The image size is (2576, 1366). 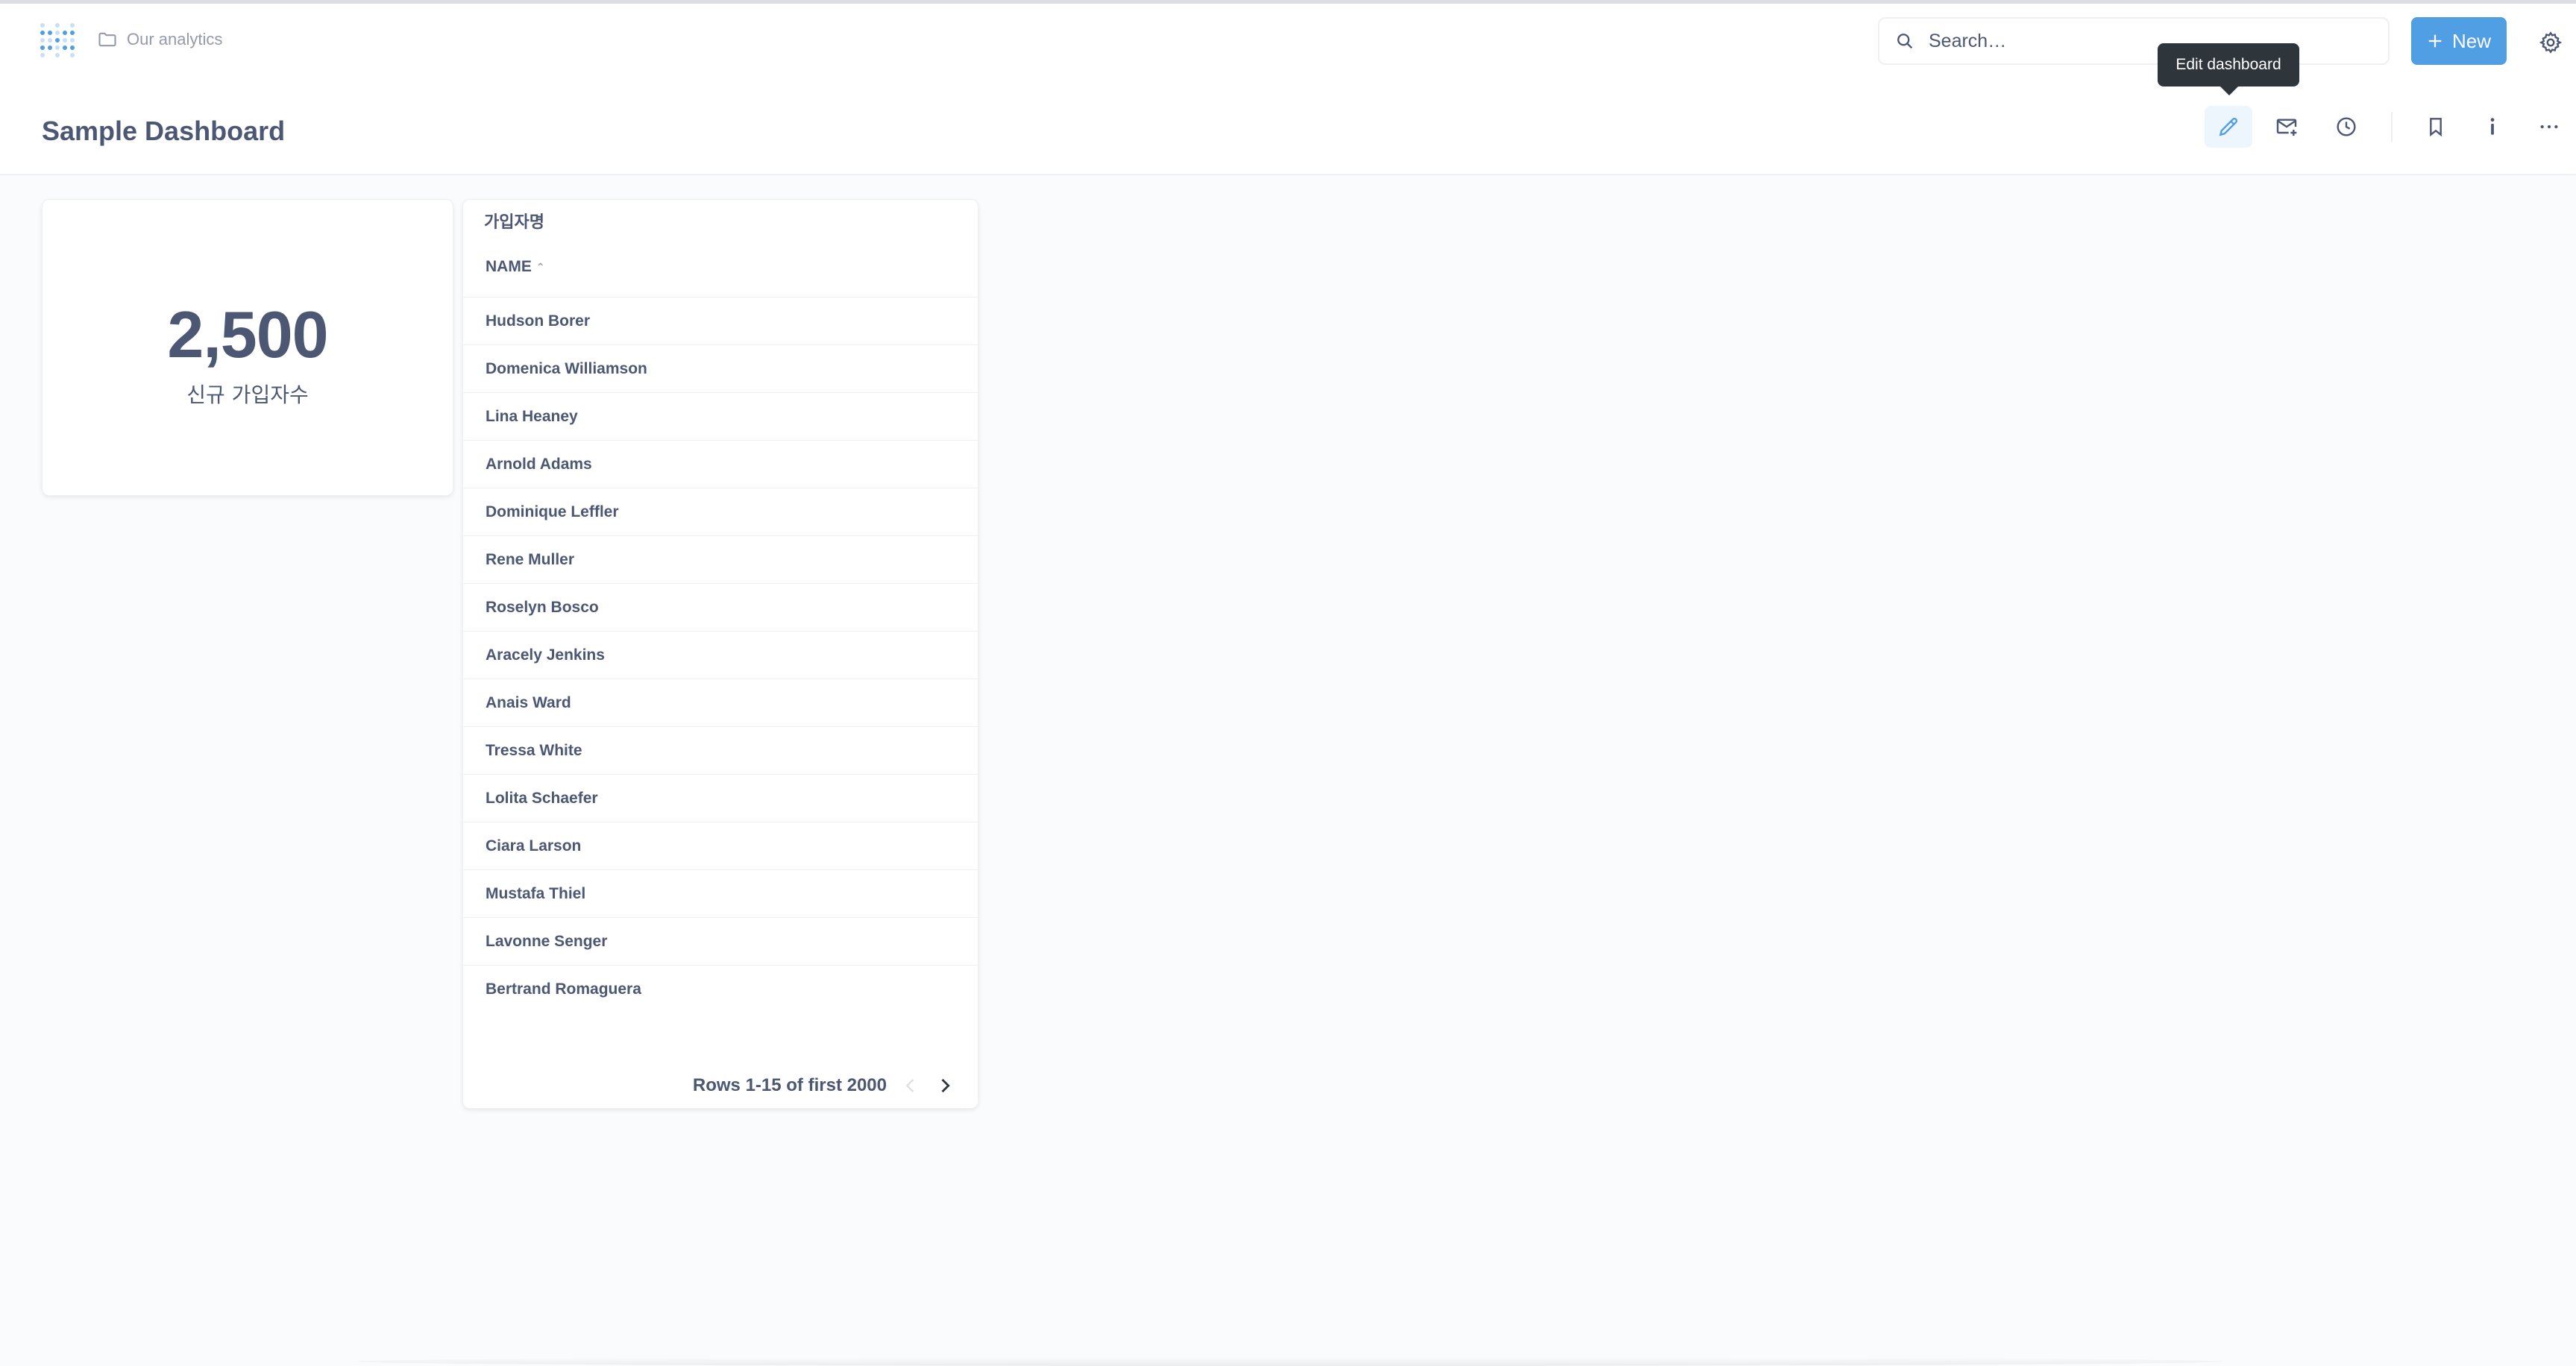 What do you see at coordinates (721, 893) in the screenshot?
I see `table-row: Mustafa Thiel` at bounding box center [721, 893].